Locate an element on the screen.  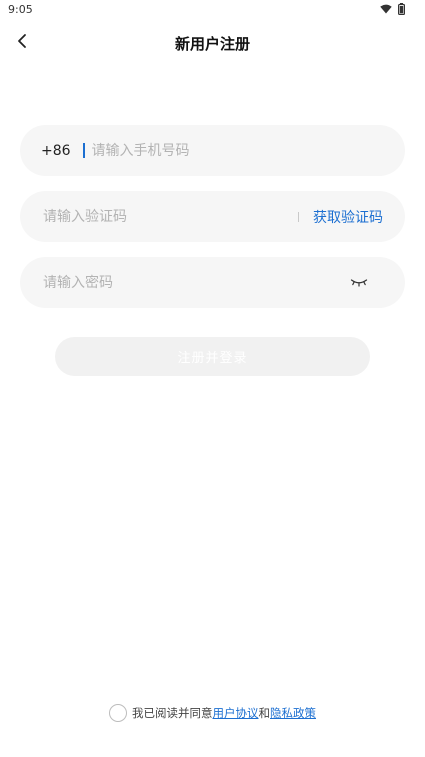
get-code-button: 获取验证码 is located at coordinates (348, 217).